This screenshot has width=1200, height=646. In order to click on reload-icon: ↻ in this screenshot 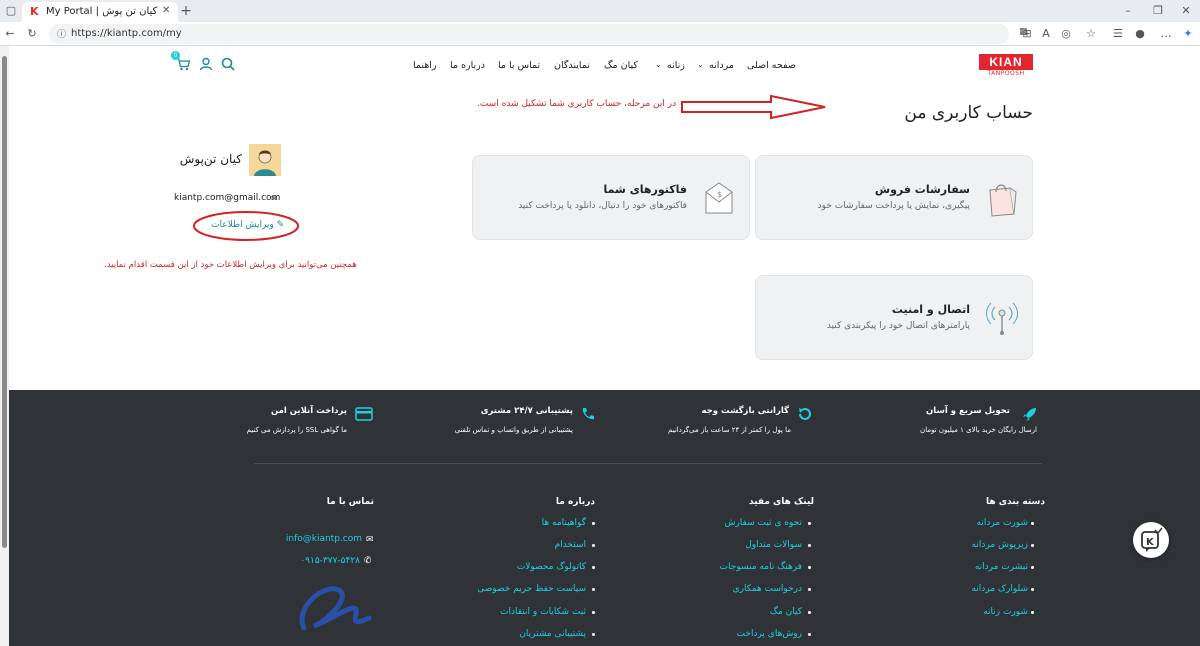, I will do `click(32, 34)`.